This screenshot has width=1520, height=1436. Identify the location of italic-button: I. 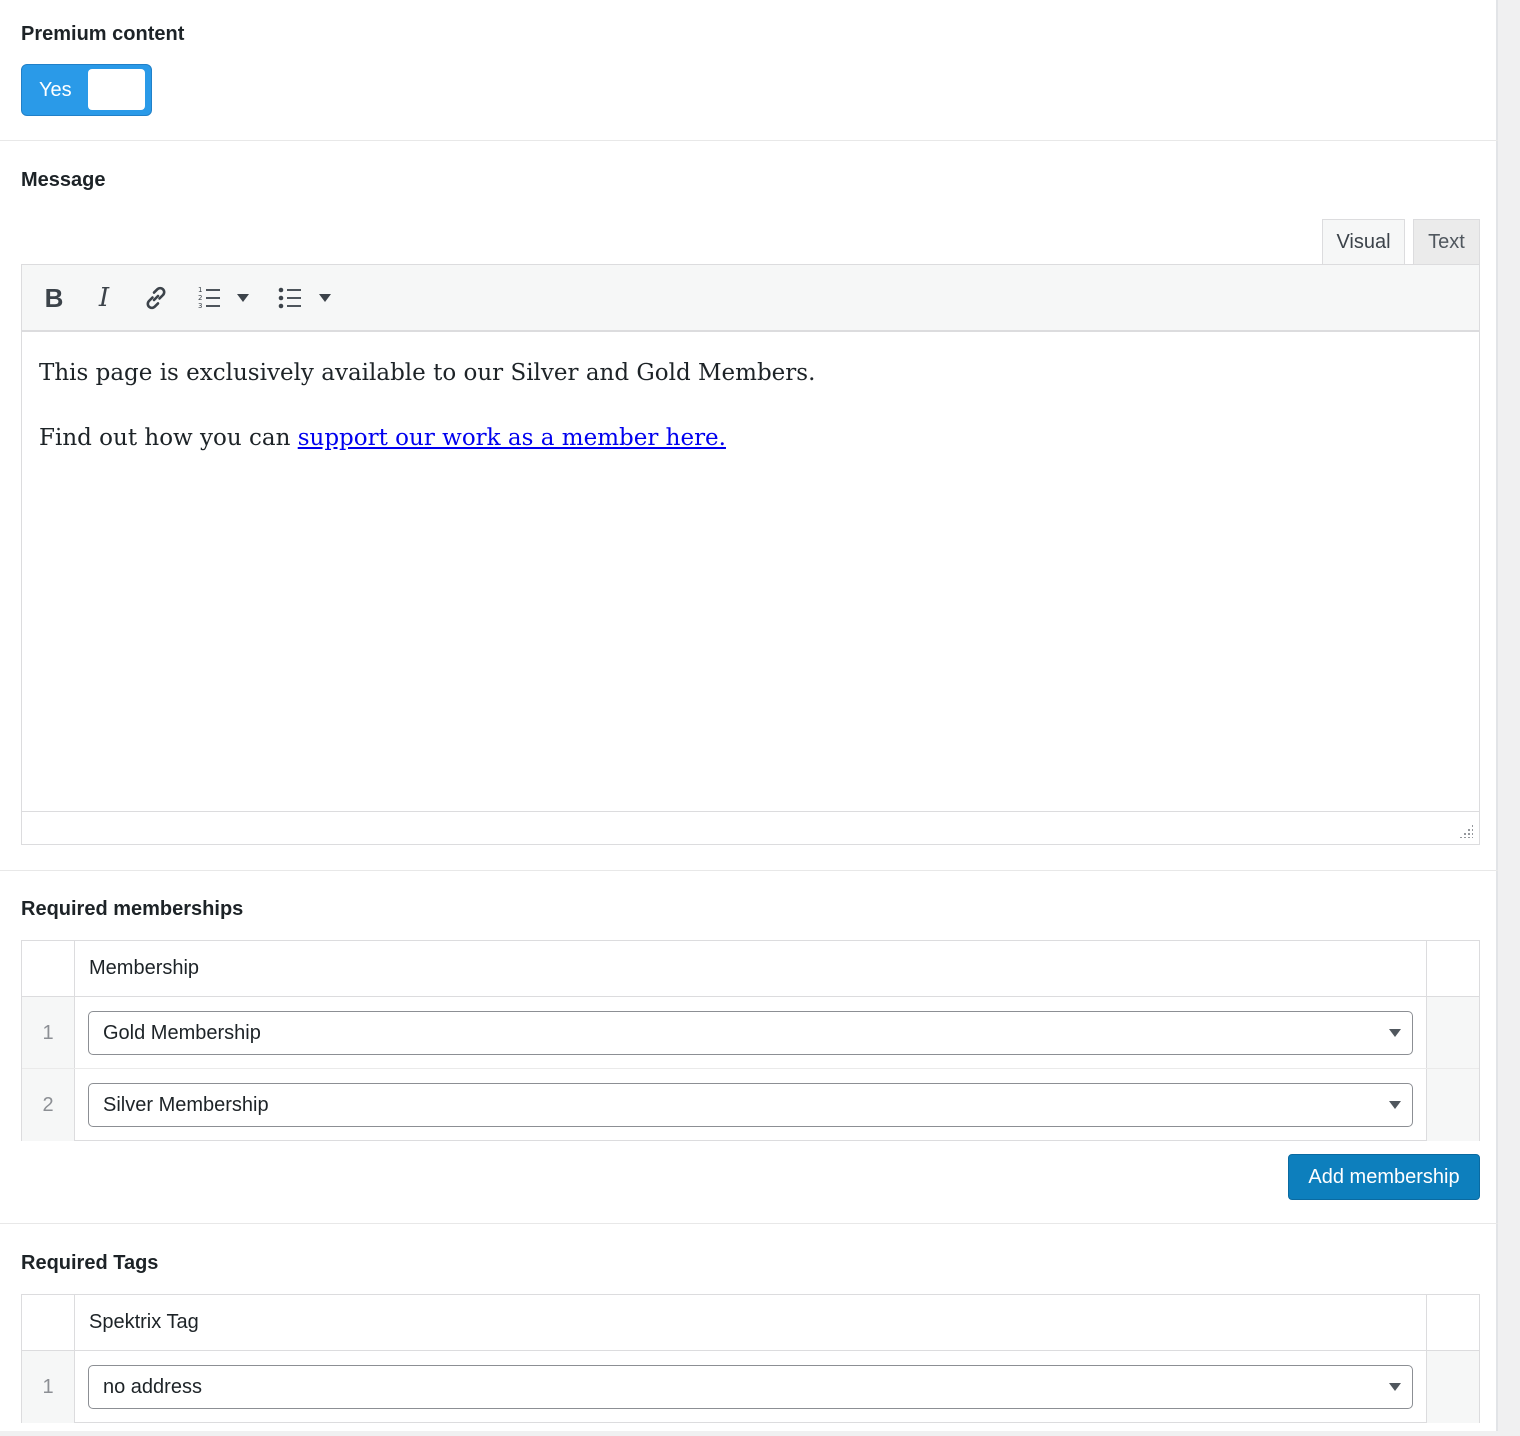
(104, 298).